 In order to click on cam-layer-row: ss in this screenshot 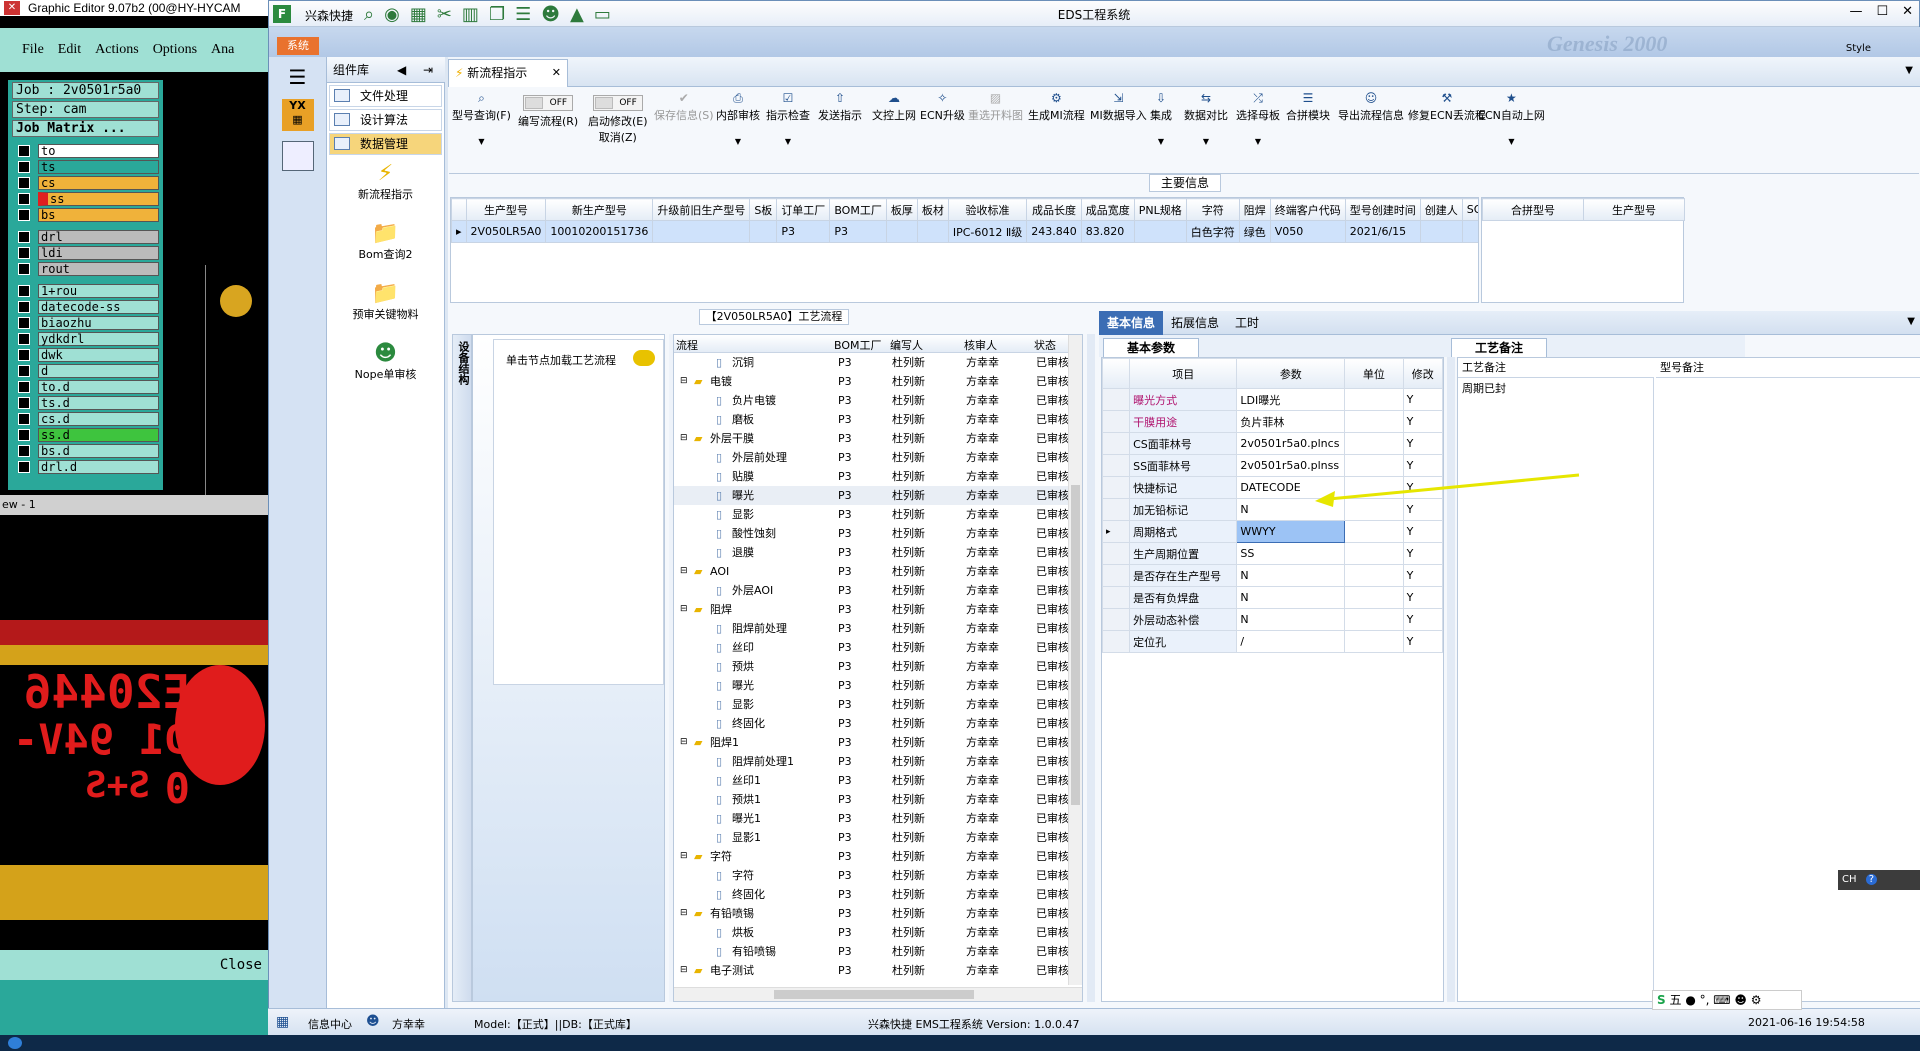, I will do `click(85, 199)`.